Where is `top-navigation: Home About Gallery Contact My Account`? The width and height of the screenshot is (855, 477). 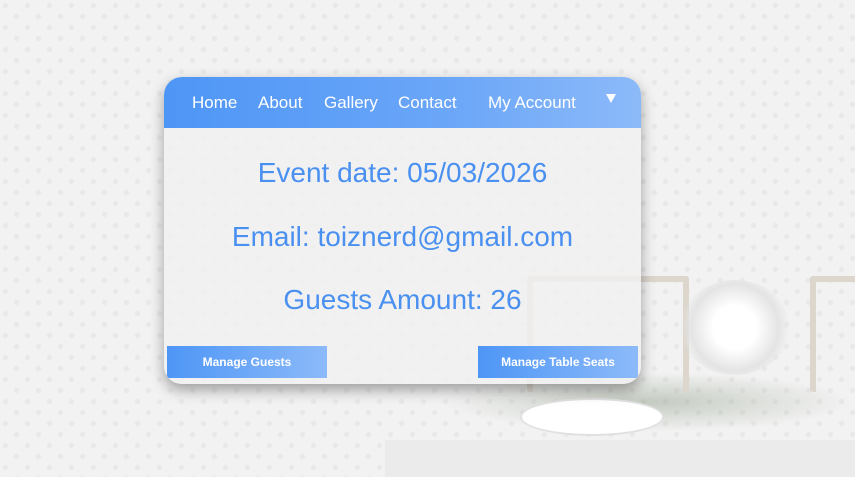
top-navigation: Home About Gallery Contact My Account is located at coordinates (402, 102).